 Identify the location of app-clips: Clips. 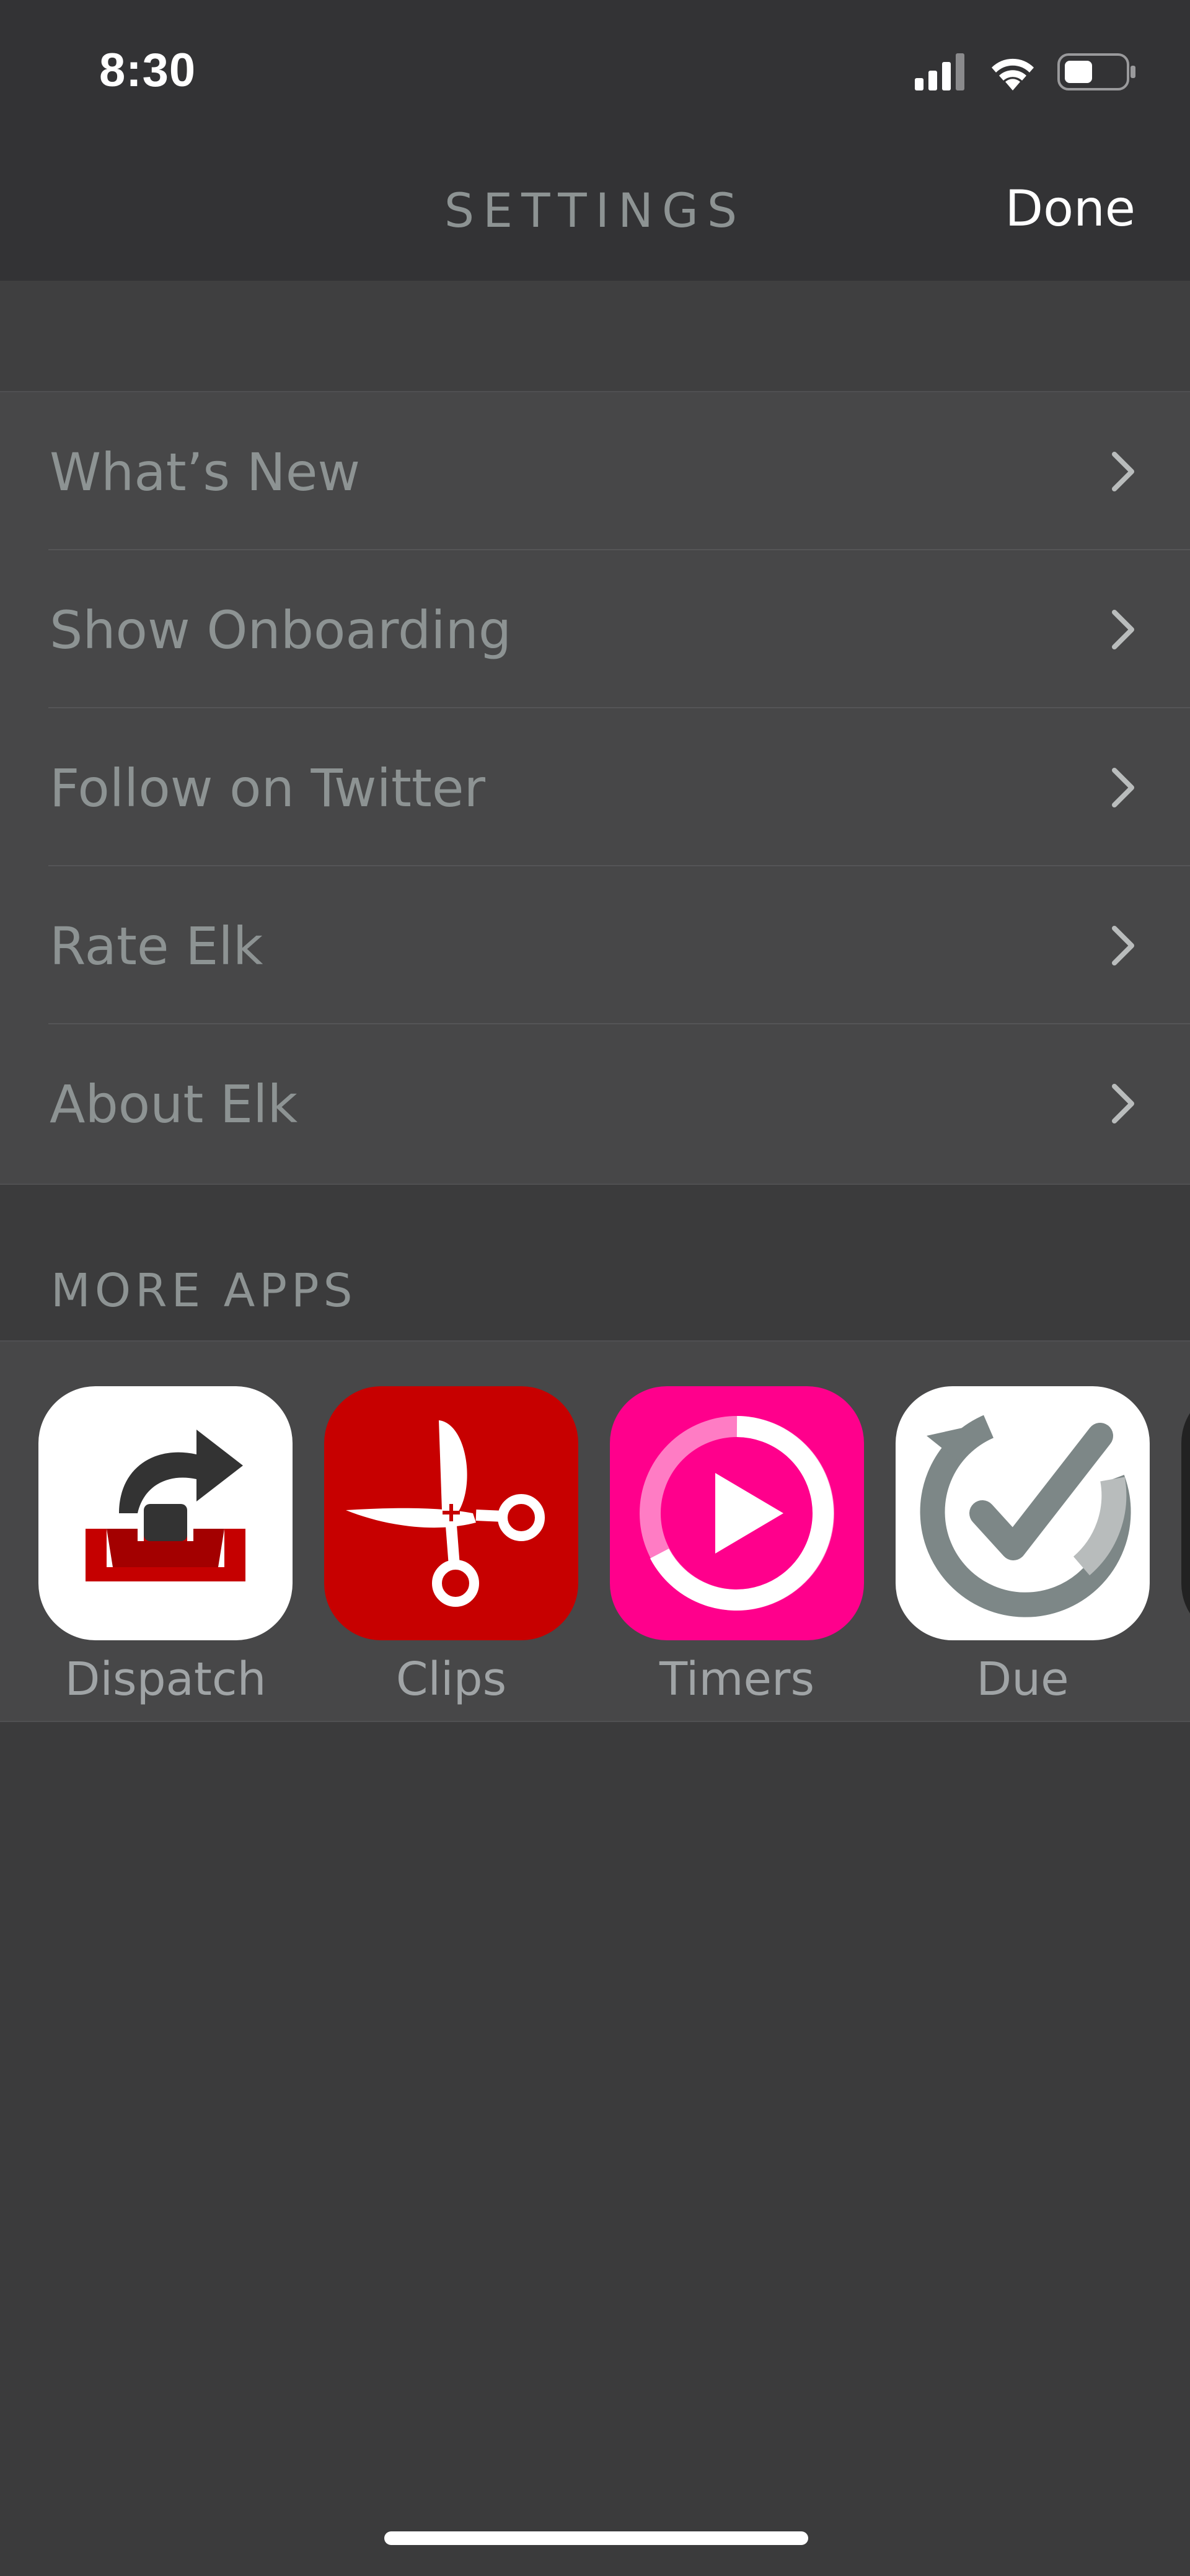
(451, 1547).